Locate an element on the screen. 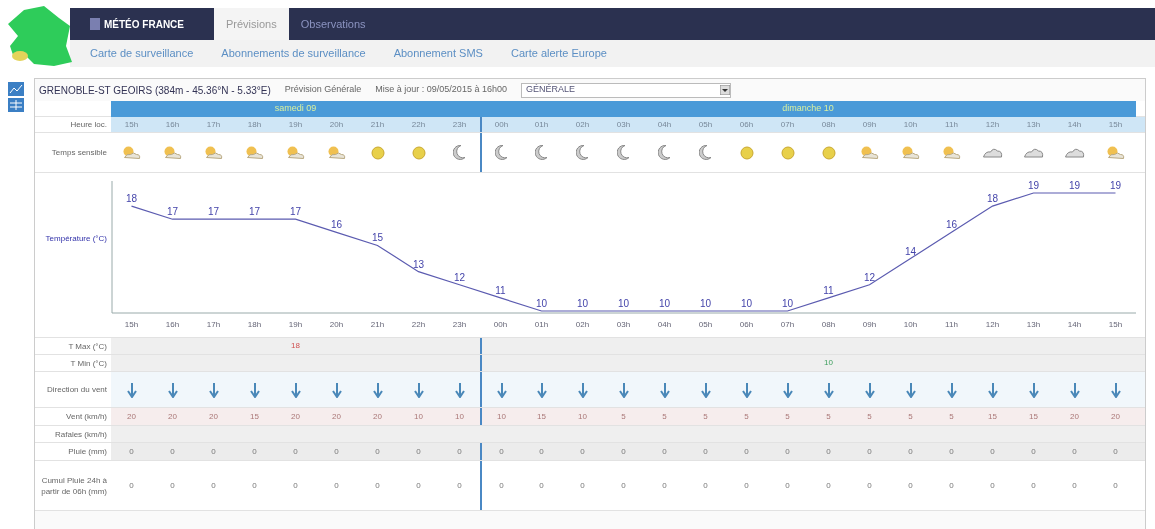 The width and height of the screenshot is (1155, 529). hour-label: 01h is located at coordinates (541, 124).